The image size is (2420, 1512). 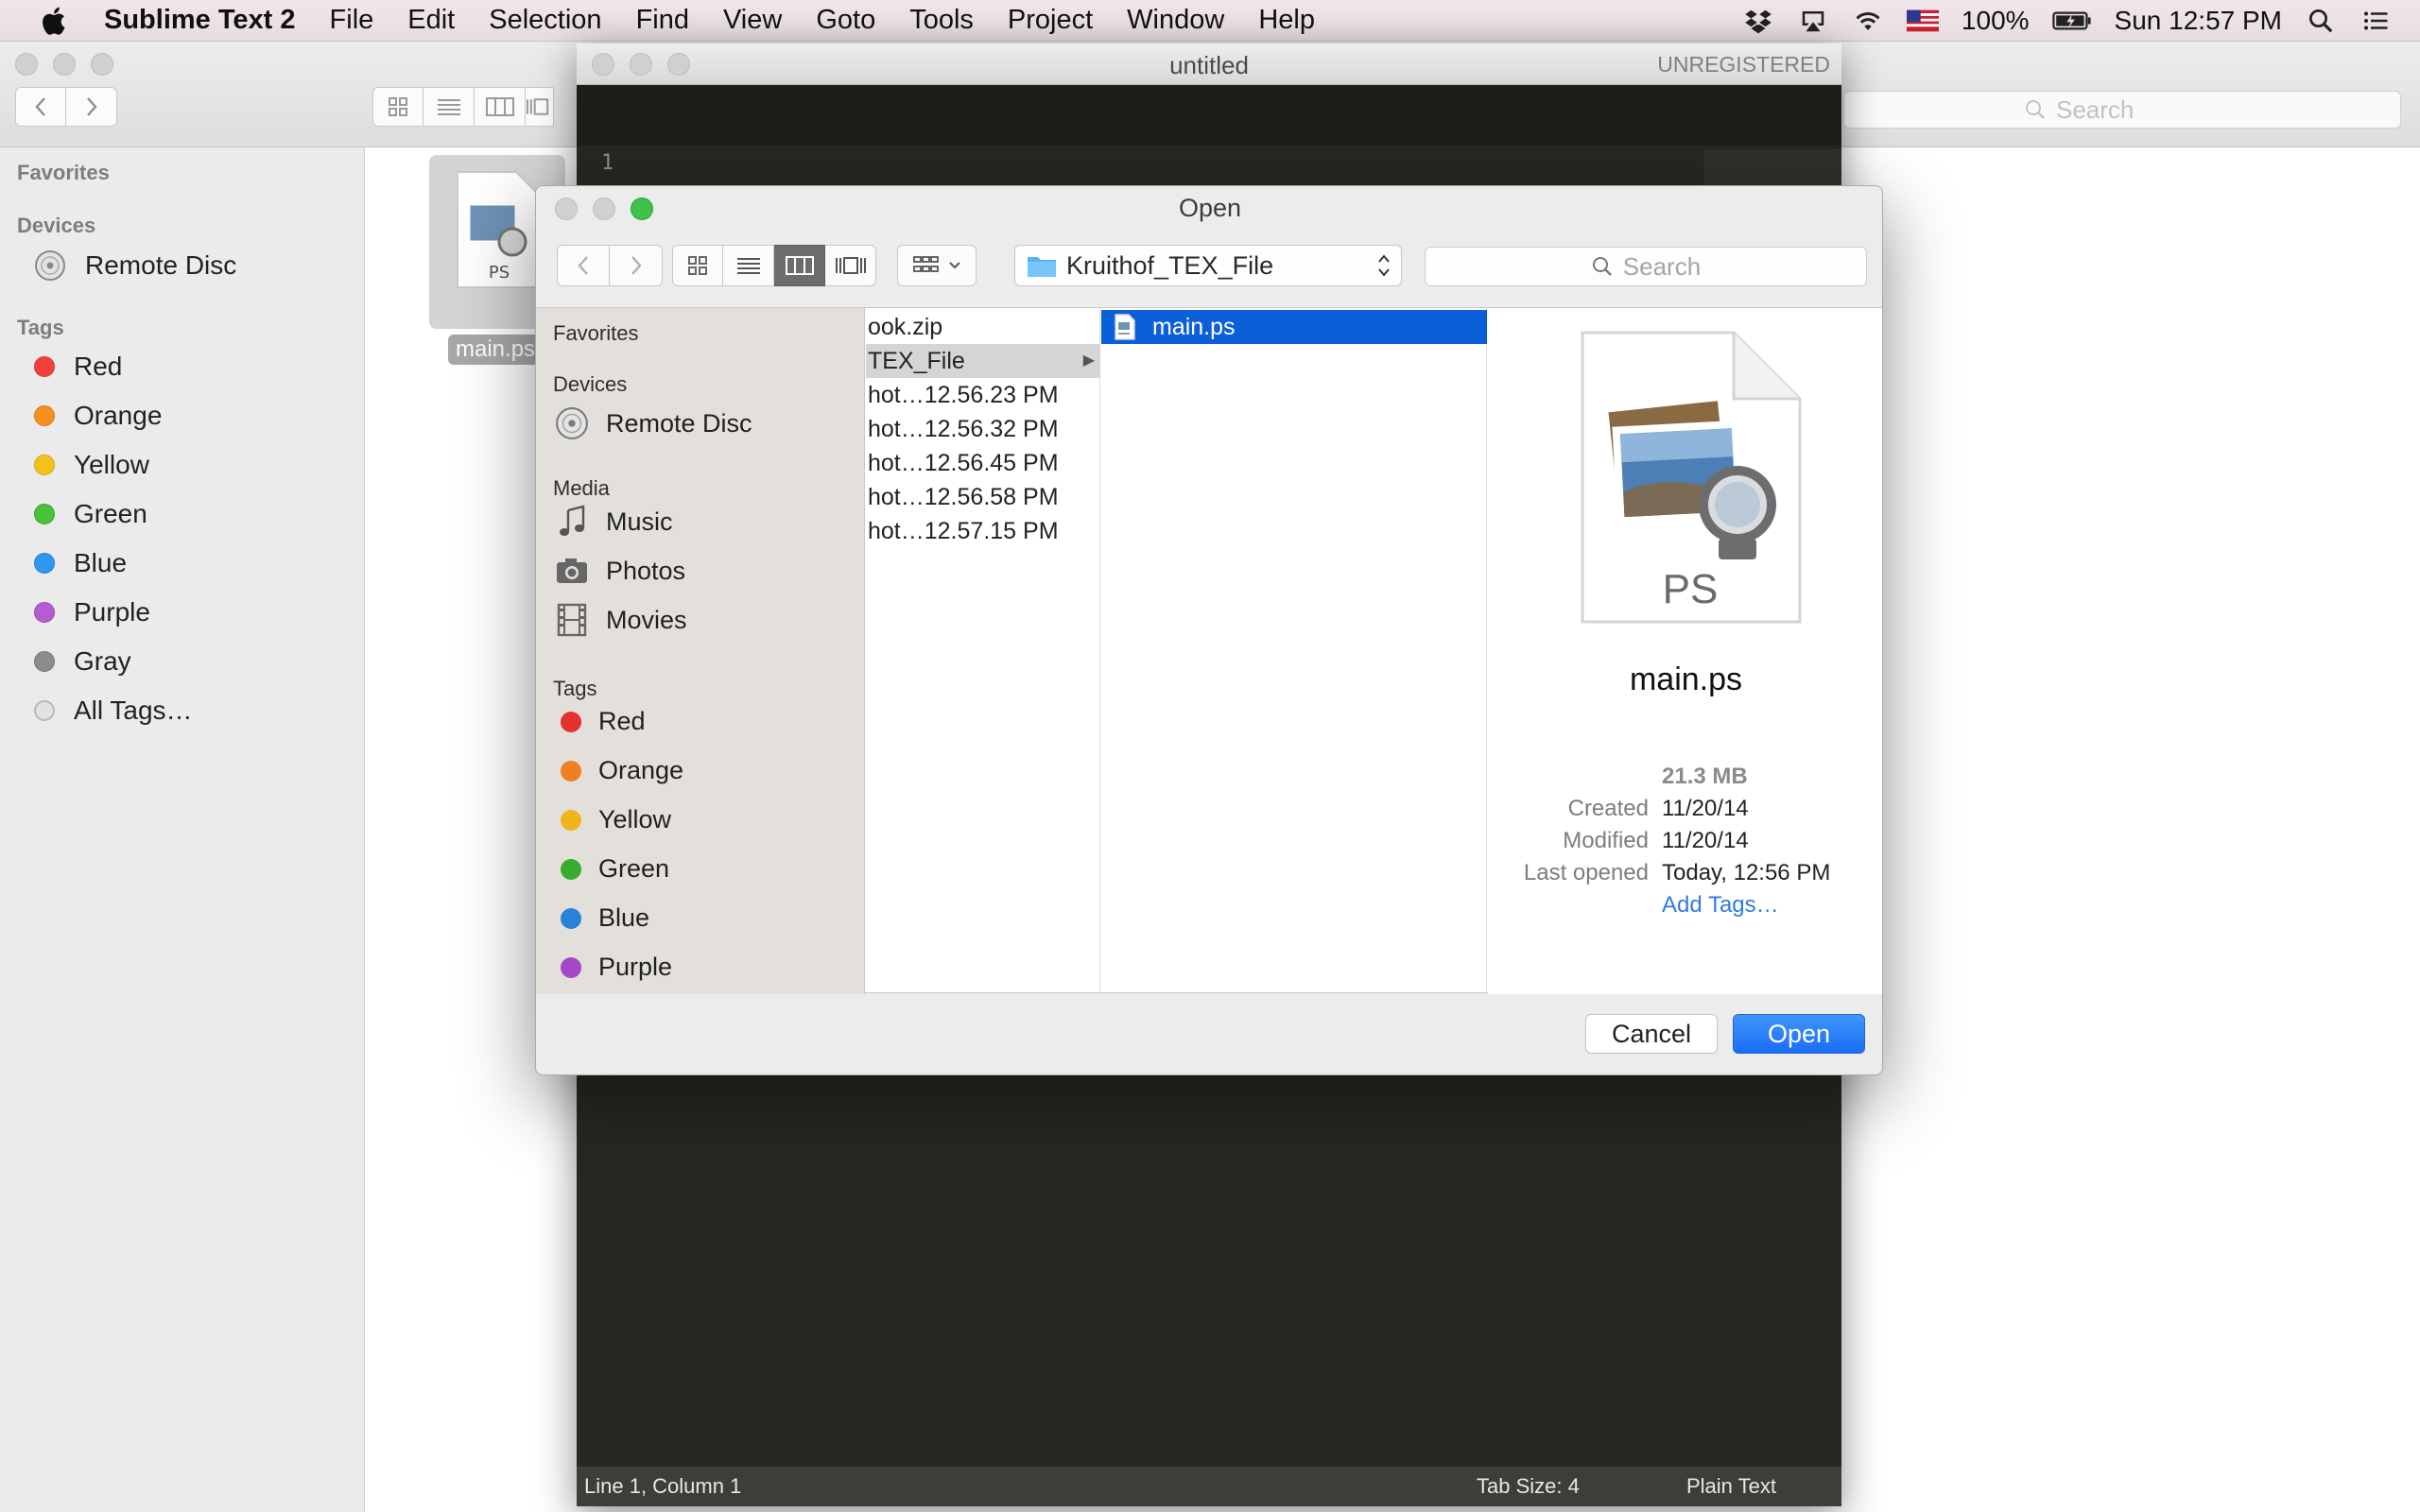 I want to click on dialog-search-field: Search, so click(x=1646, y=266).